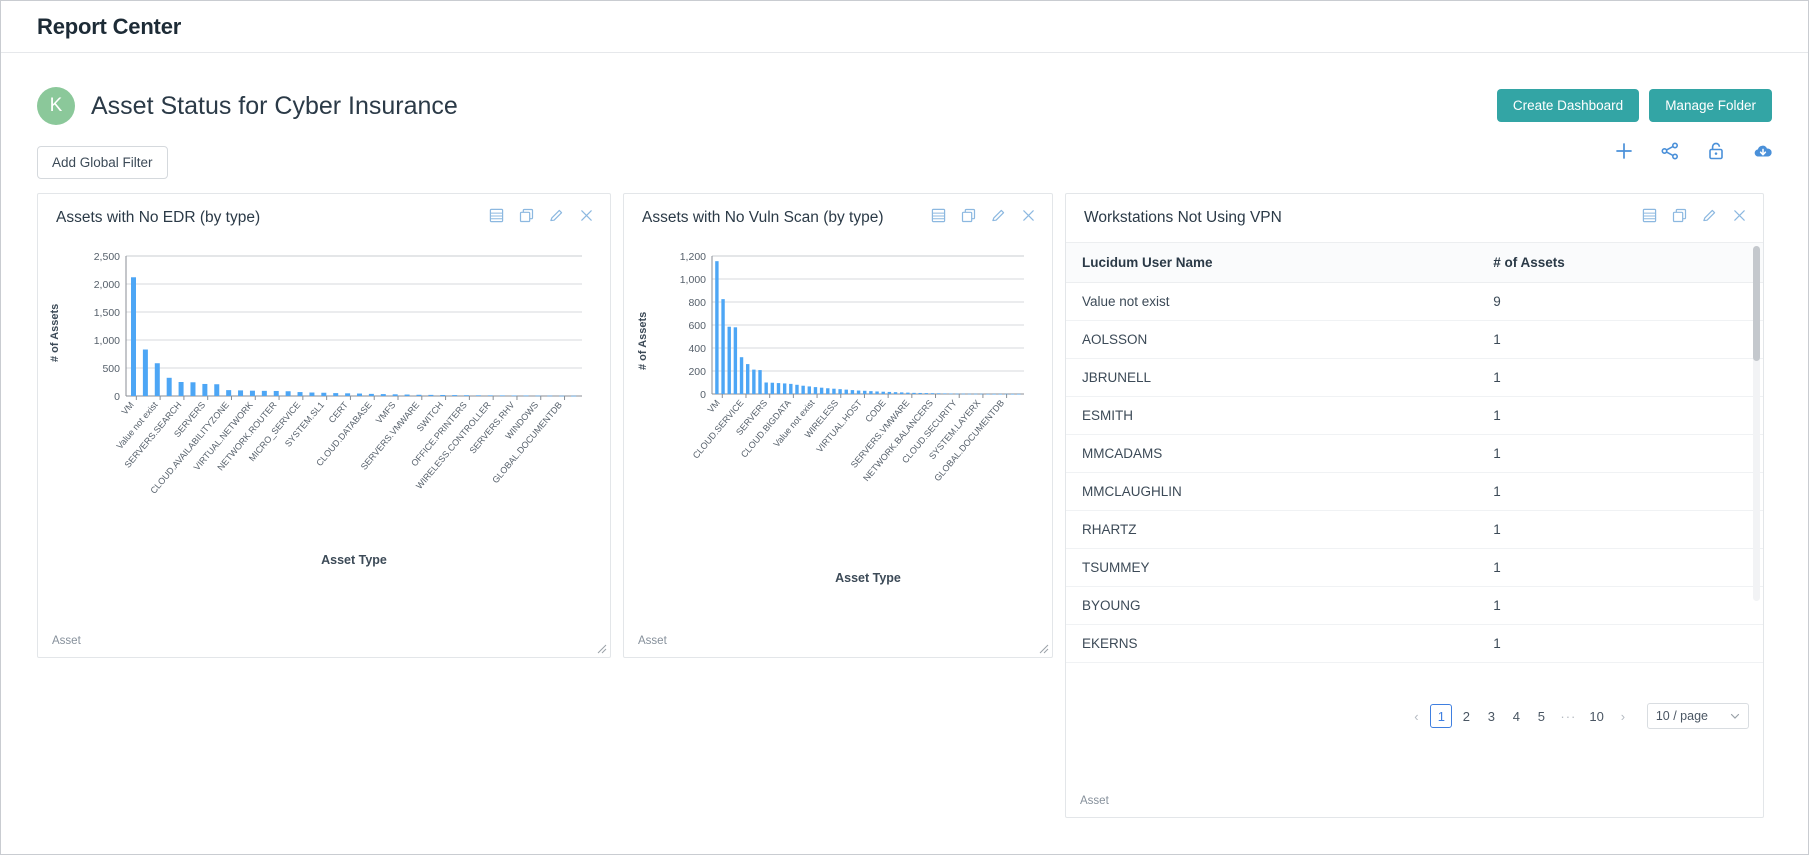 Image resolution: width=1809 pixels, height=855 pixels. Describe the element at coordinates (1710, 105) in the screenshot. I see `manage-folder-button: Manage Folder` at that location.